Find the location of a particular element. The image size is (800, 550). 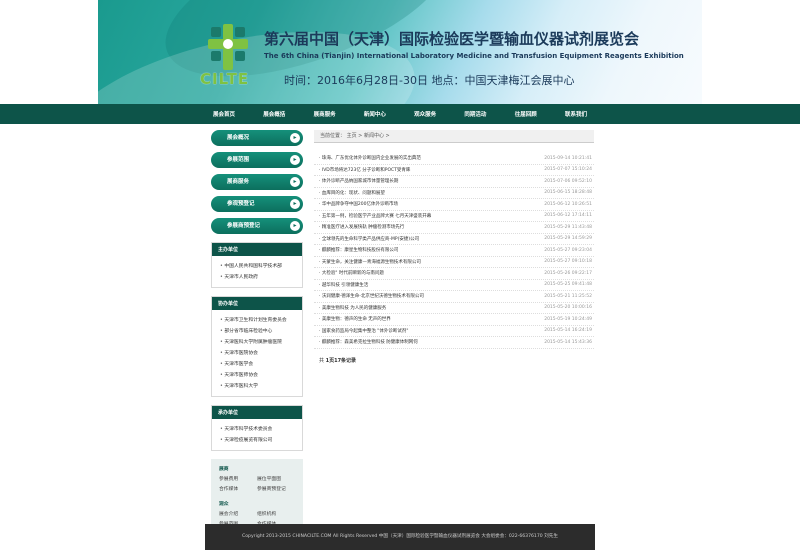

list-item: 天津检疫展览有限公司 is located at coordinates (259, 440).